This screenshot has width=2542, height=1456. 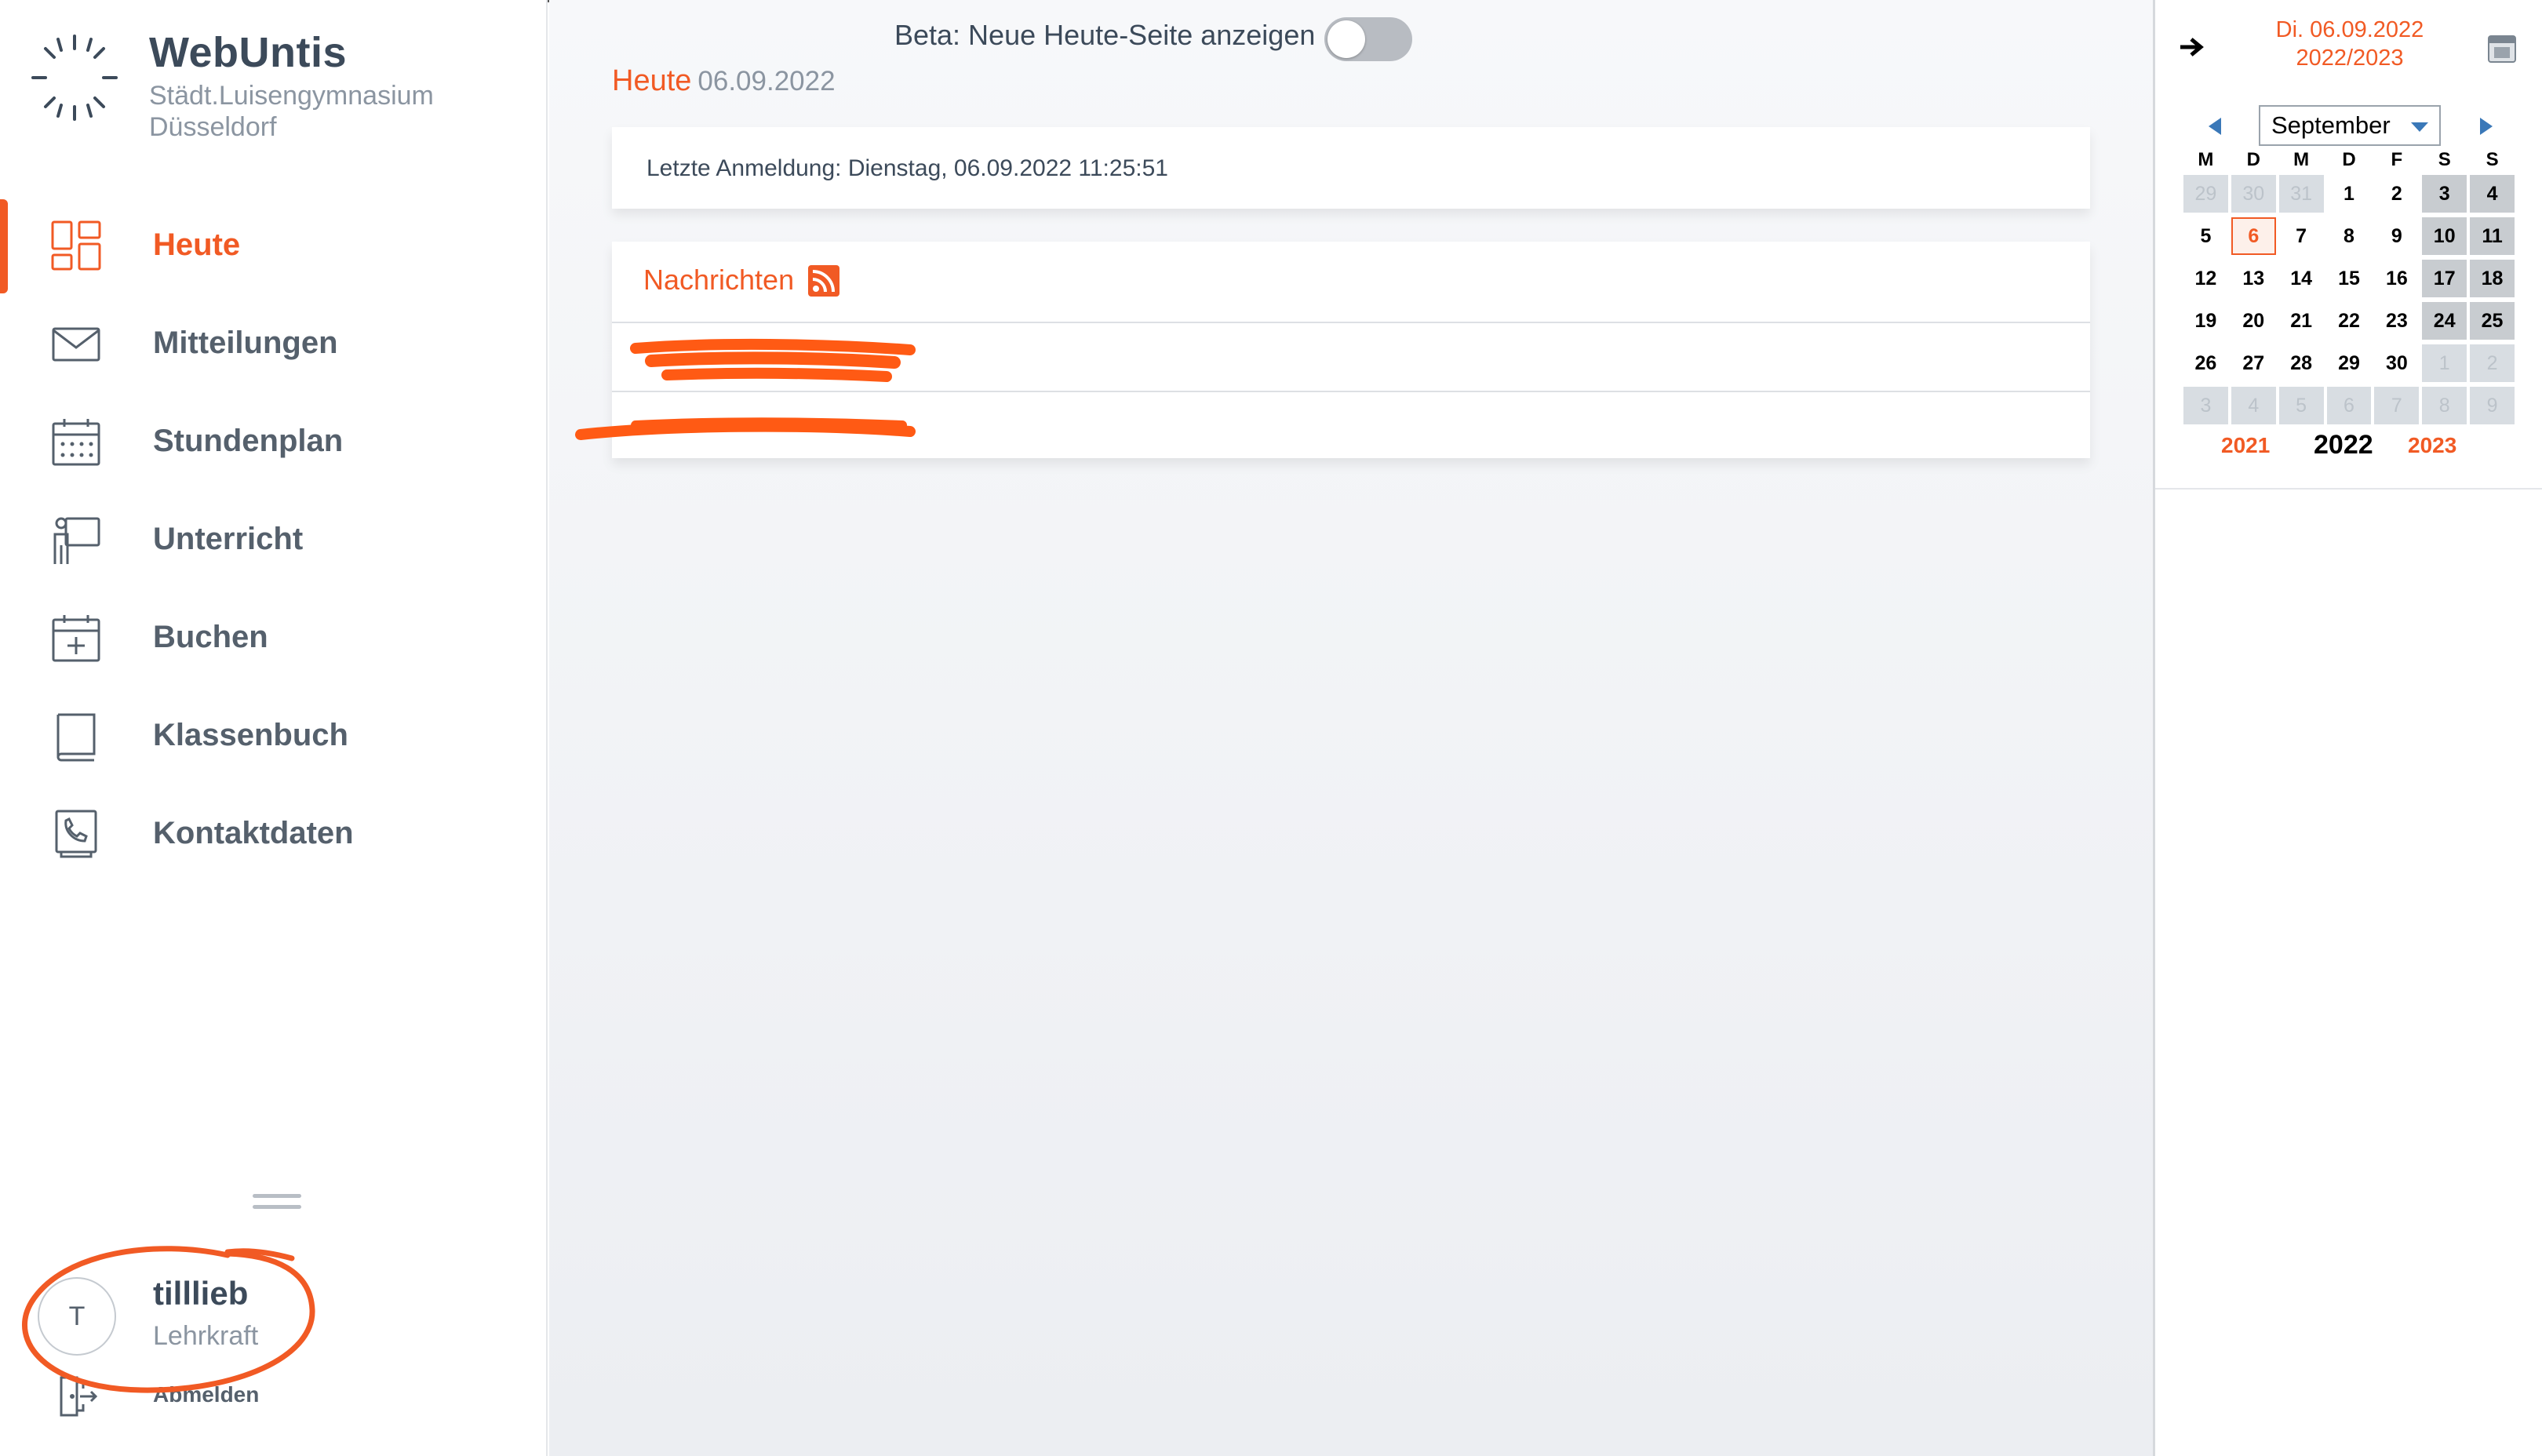 What do you see at coordinates (2492, 236) in the screenshot?
I see `calendar-day: 11` at bounding box center [2492, 236].